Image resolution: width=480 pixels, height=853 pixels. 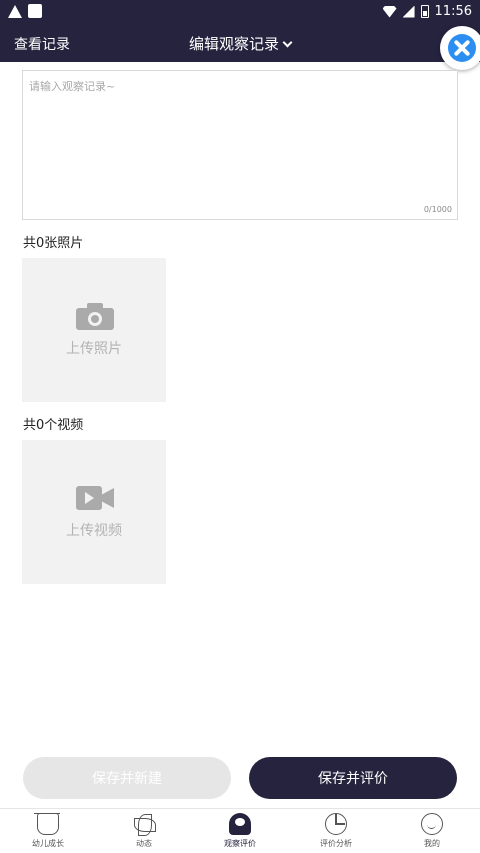 What do you see at coordinates (94, 349) in the screenshot?
I see `upload-photo-label: 上传照片` at bounding box center [94, 349].